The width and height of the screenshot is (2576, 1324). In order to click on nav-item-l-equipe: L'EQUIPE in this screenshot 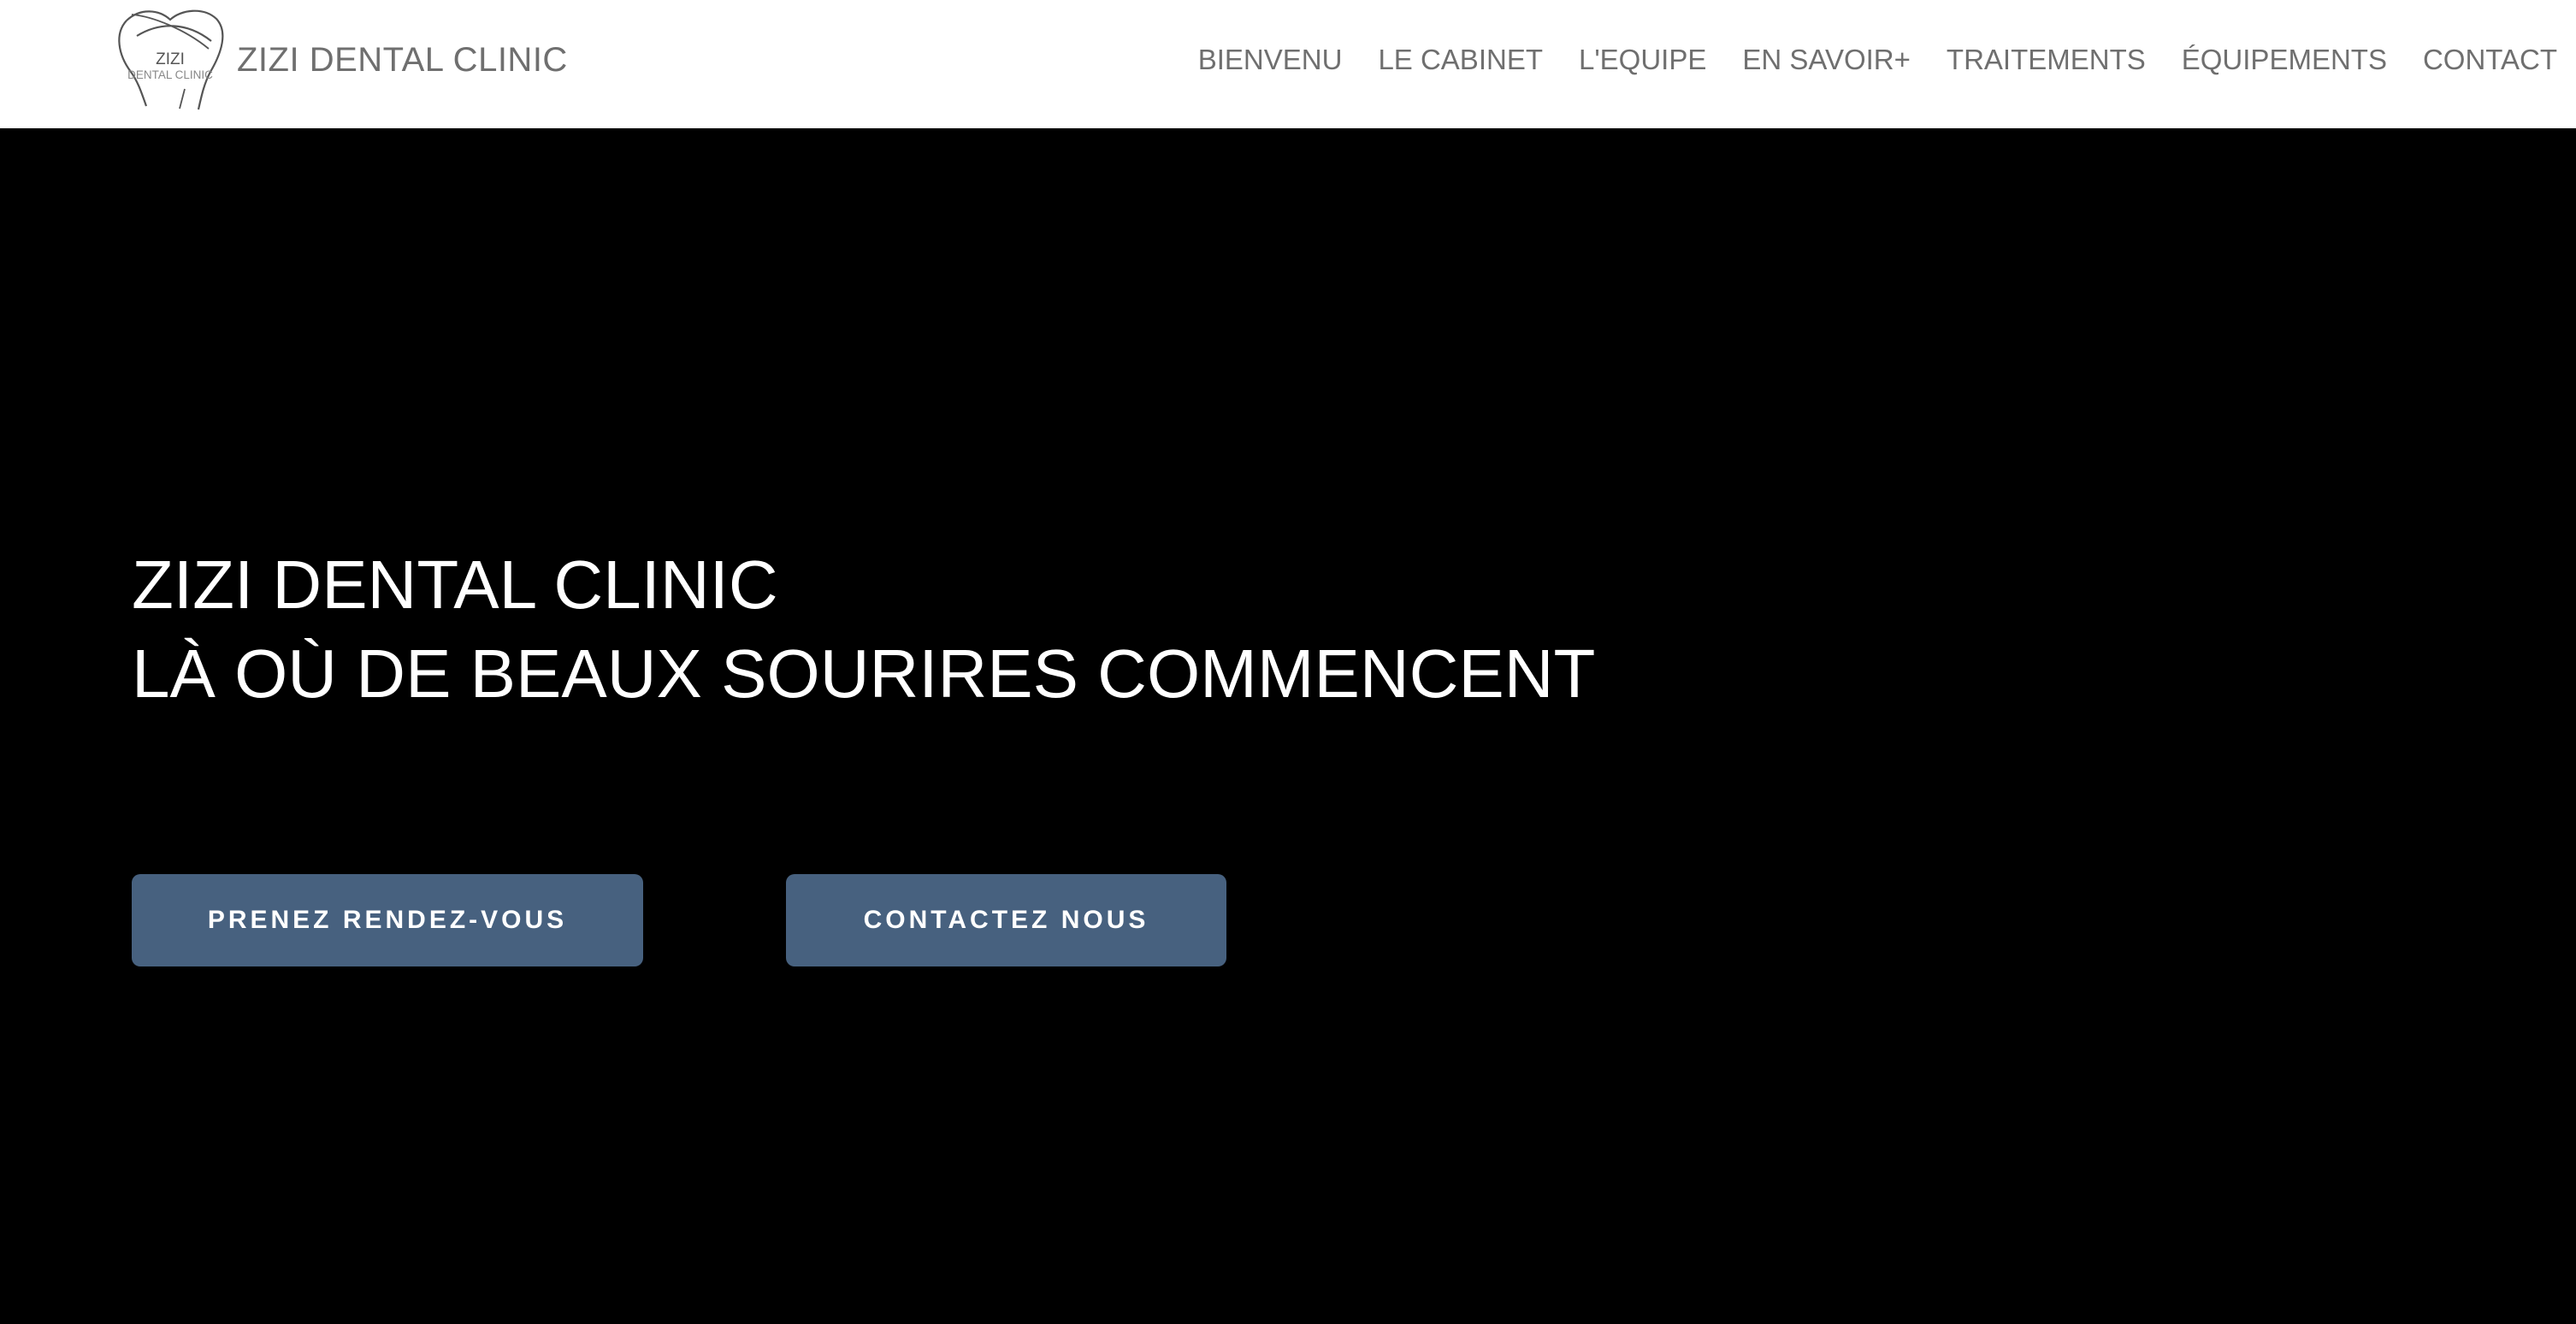, I will do `click(1642, 60)`.